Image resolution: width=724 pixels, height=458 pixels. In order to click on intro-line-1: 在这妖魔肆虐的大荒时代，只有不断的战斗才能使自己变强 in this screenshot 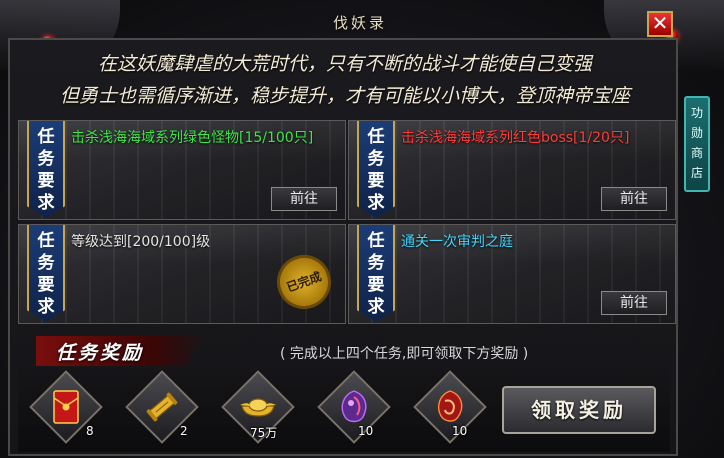, I will do `click(344, 64)`.